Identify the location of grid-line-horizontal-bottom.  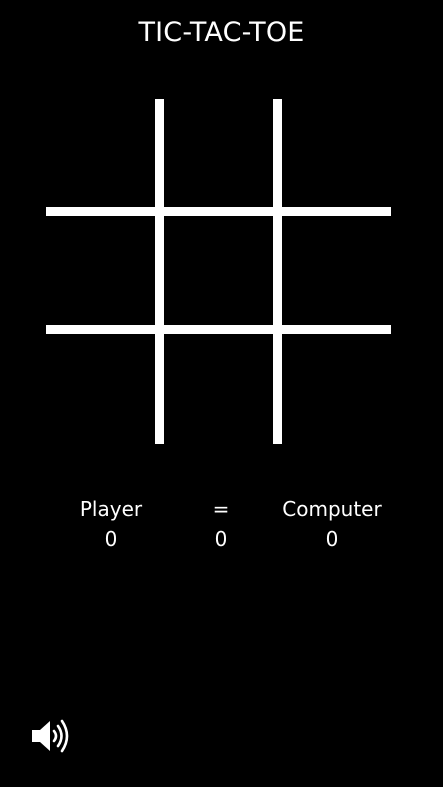
(218, 329).